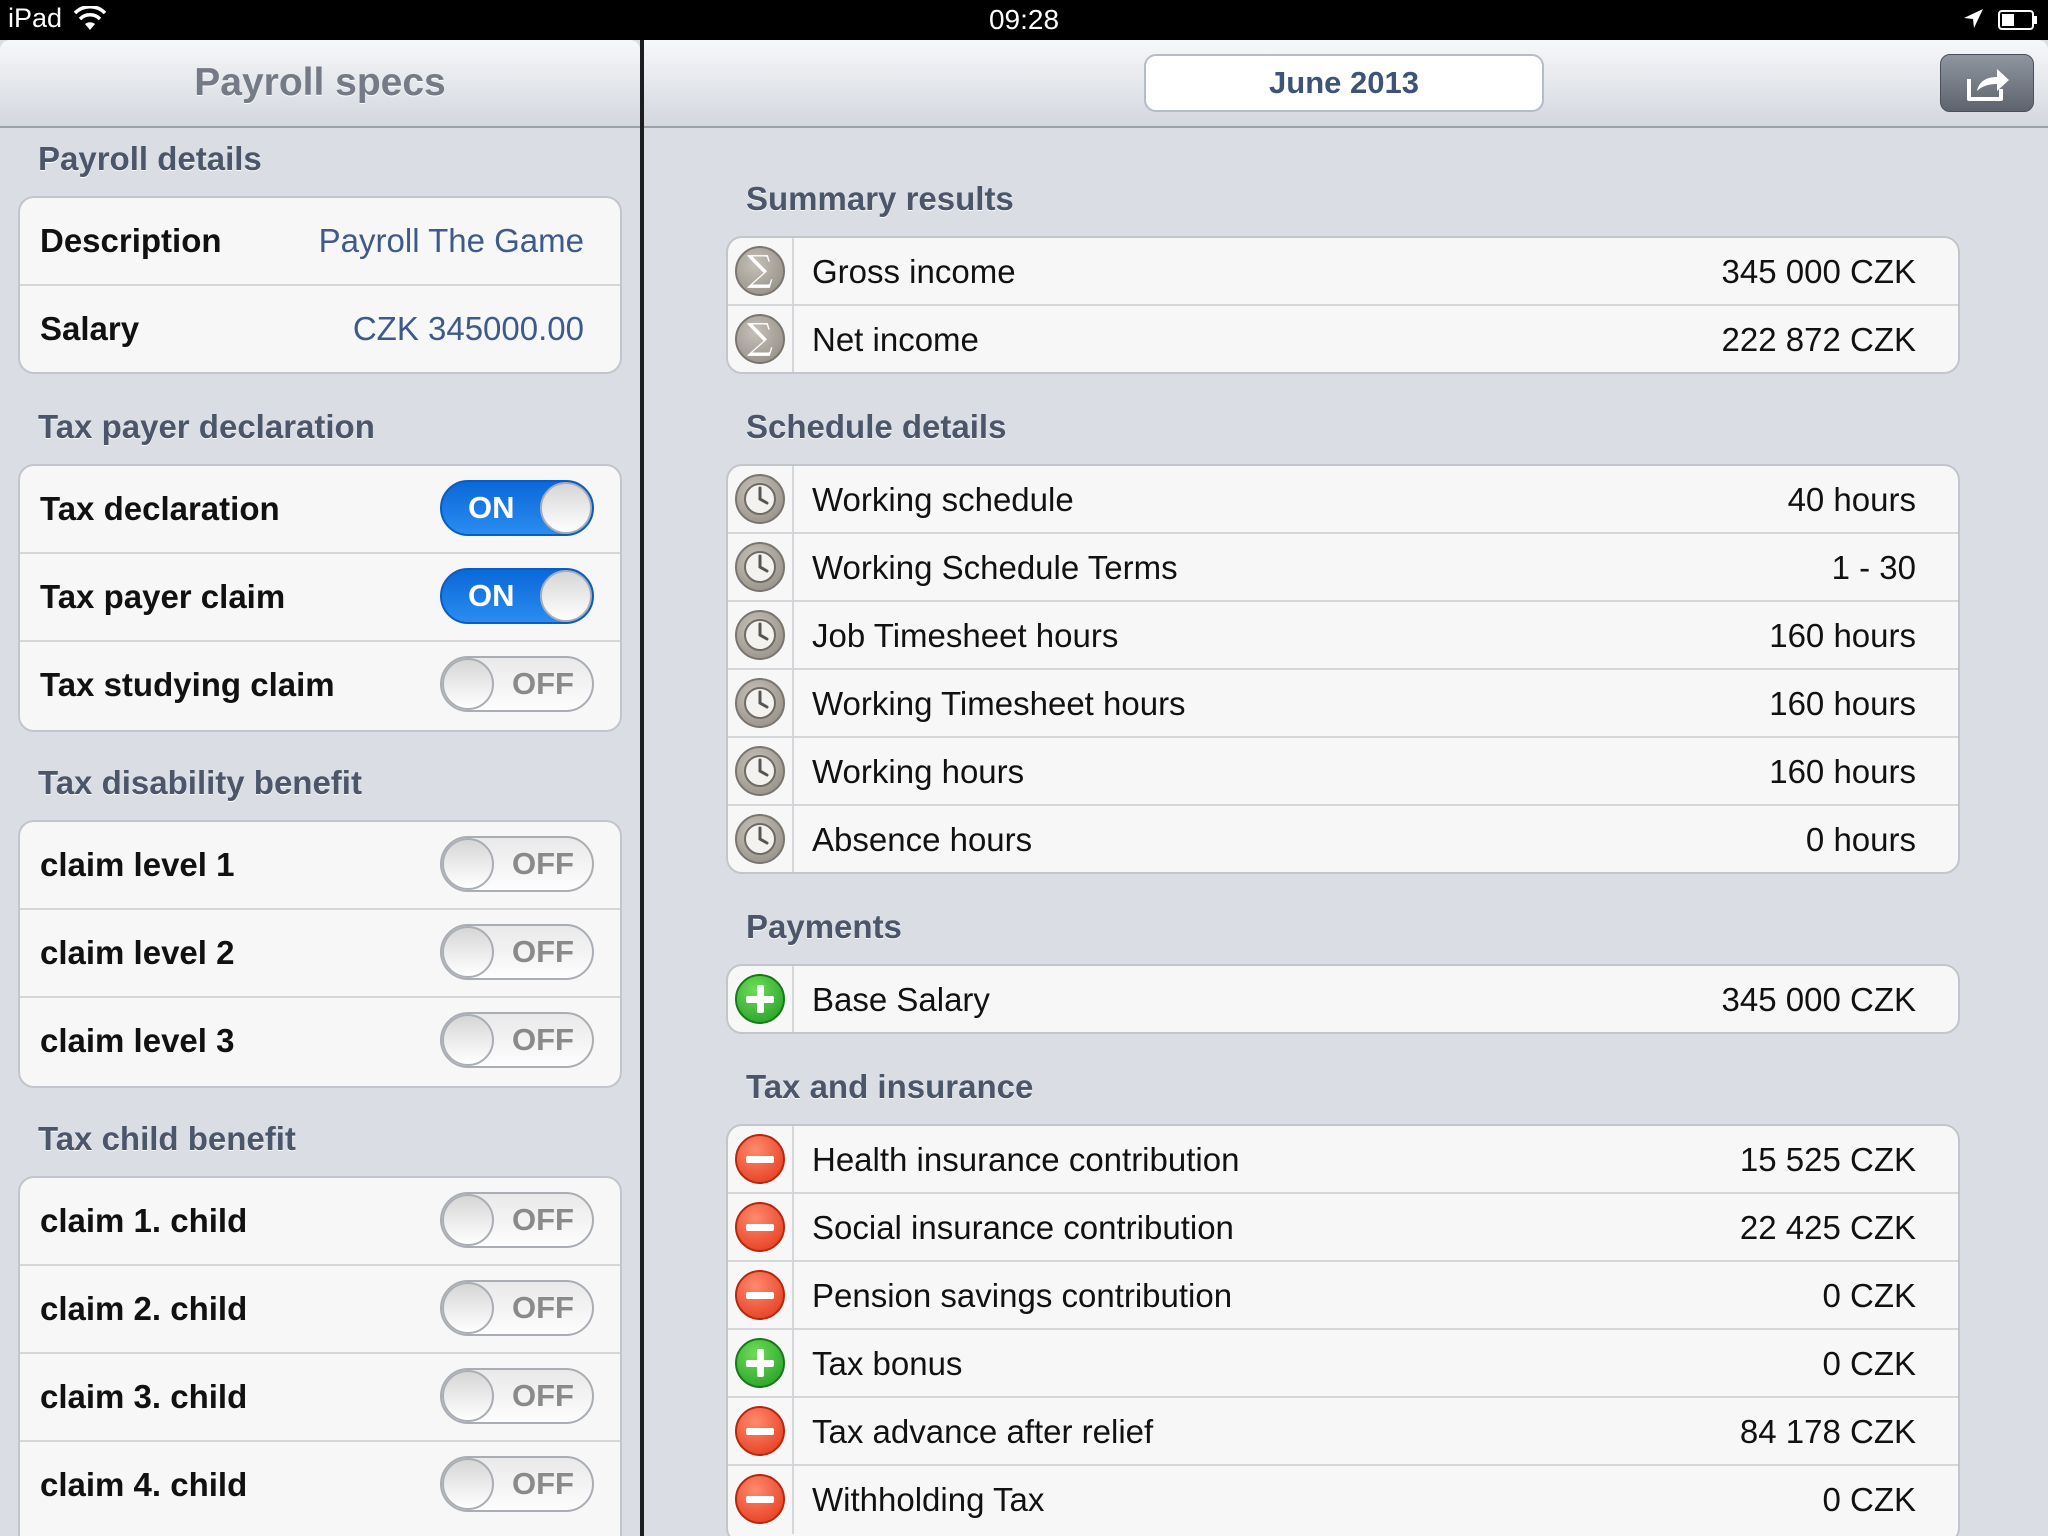 The width and height of the screenshot is (2048, 1536). I want to click on share-button, so click(1987, 83).